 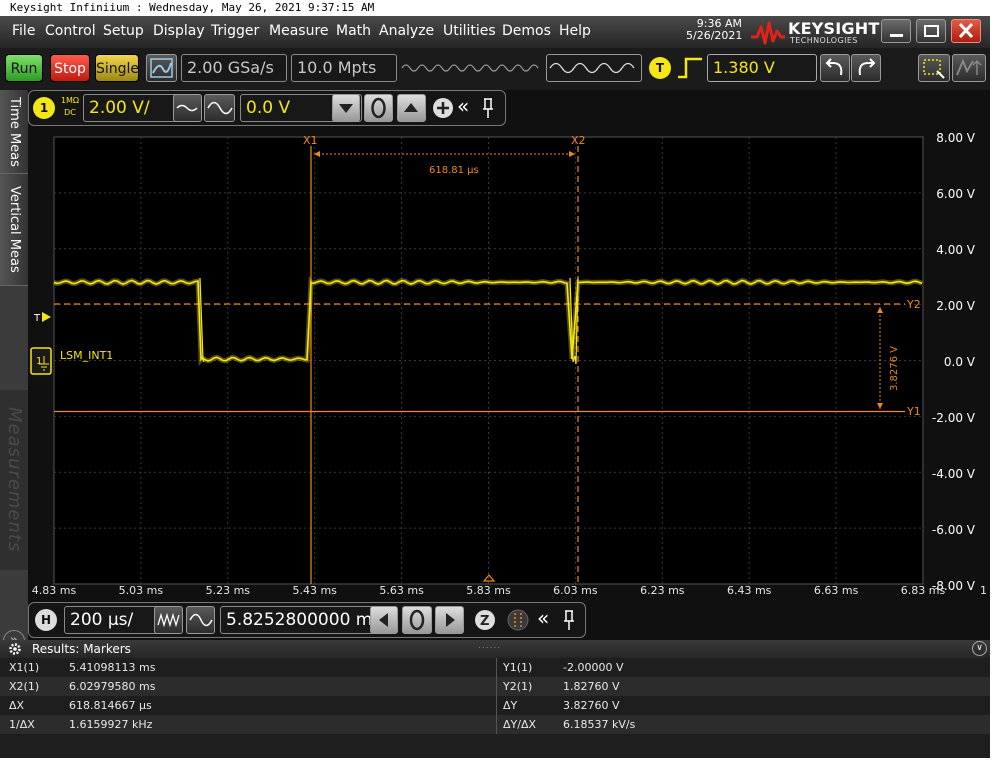 I want to click on result-value: 5.41098113 ms, so click(x=112, y=667).